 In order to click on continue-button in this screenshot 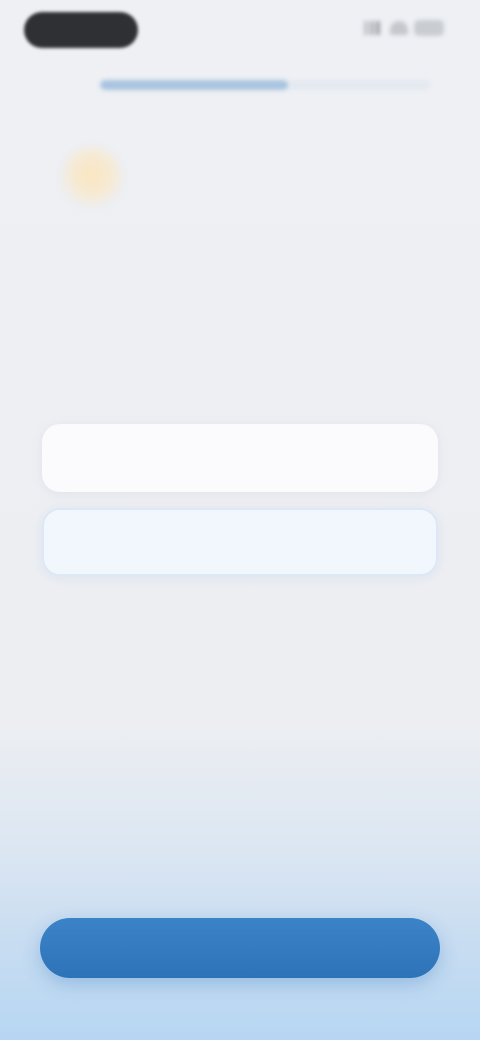, I will do `click(240, 948)`.